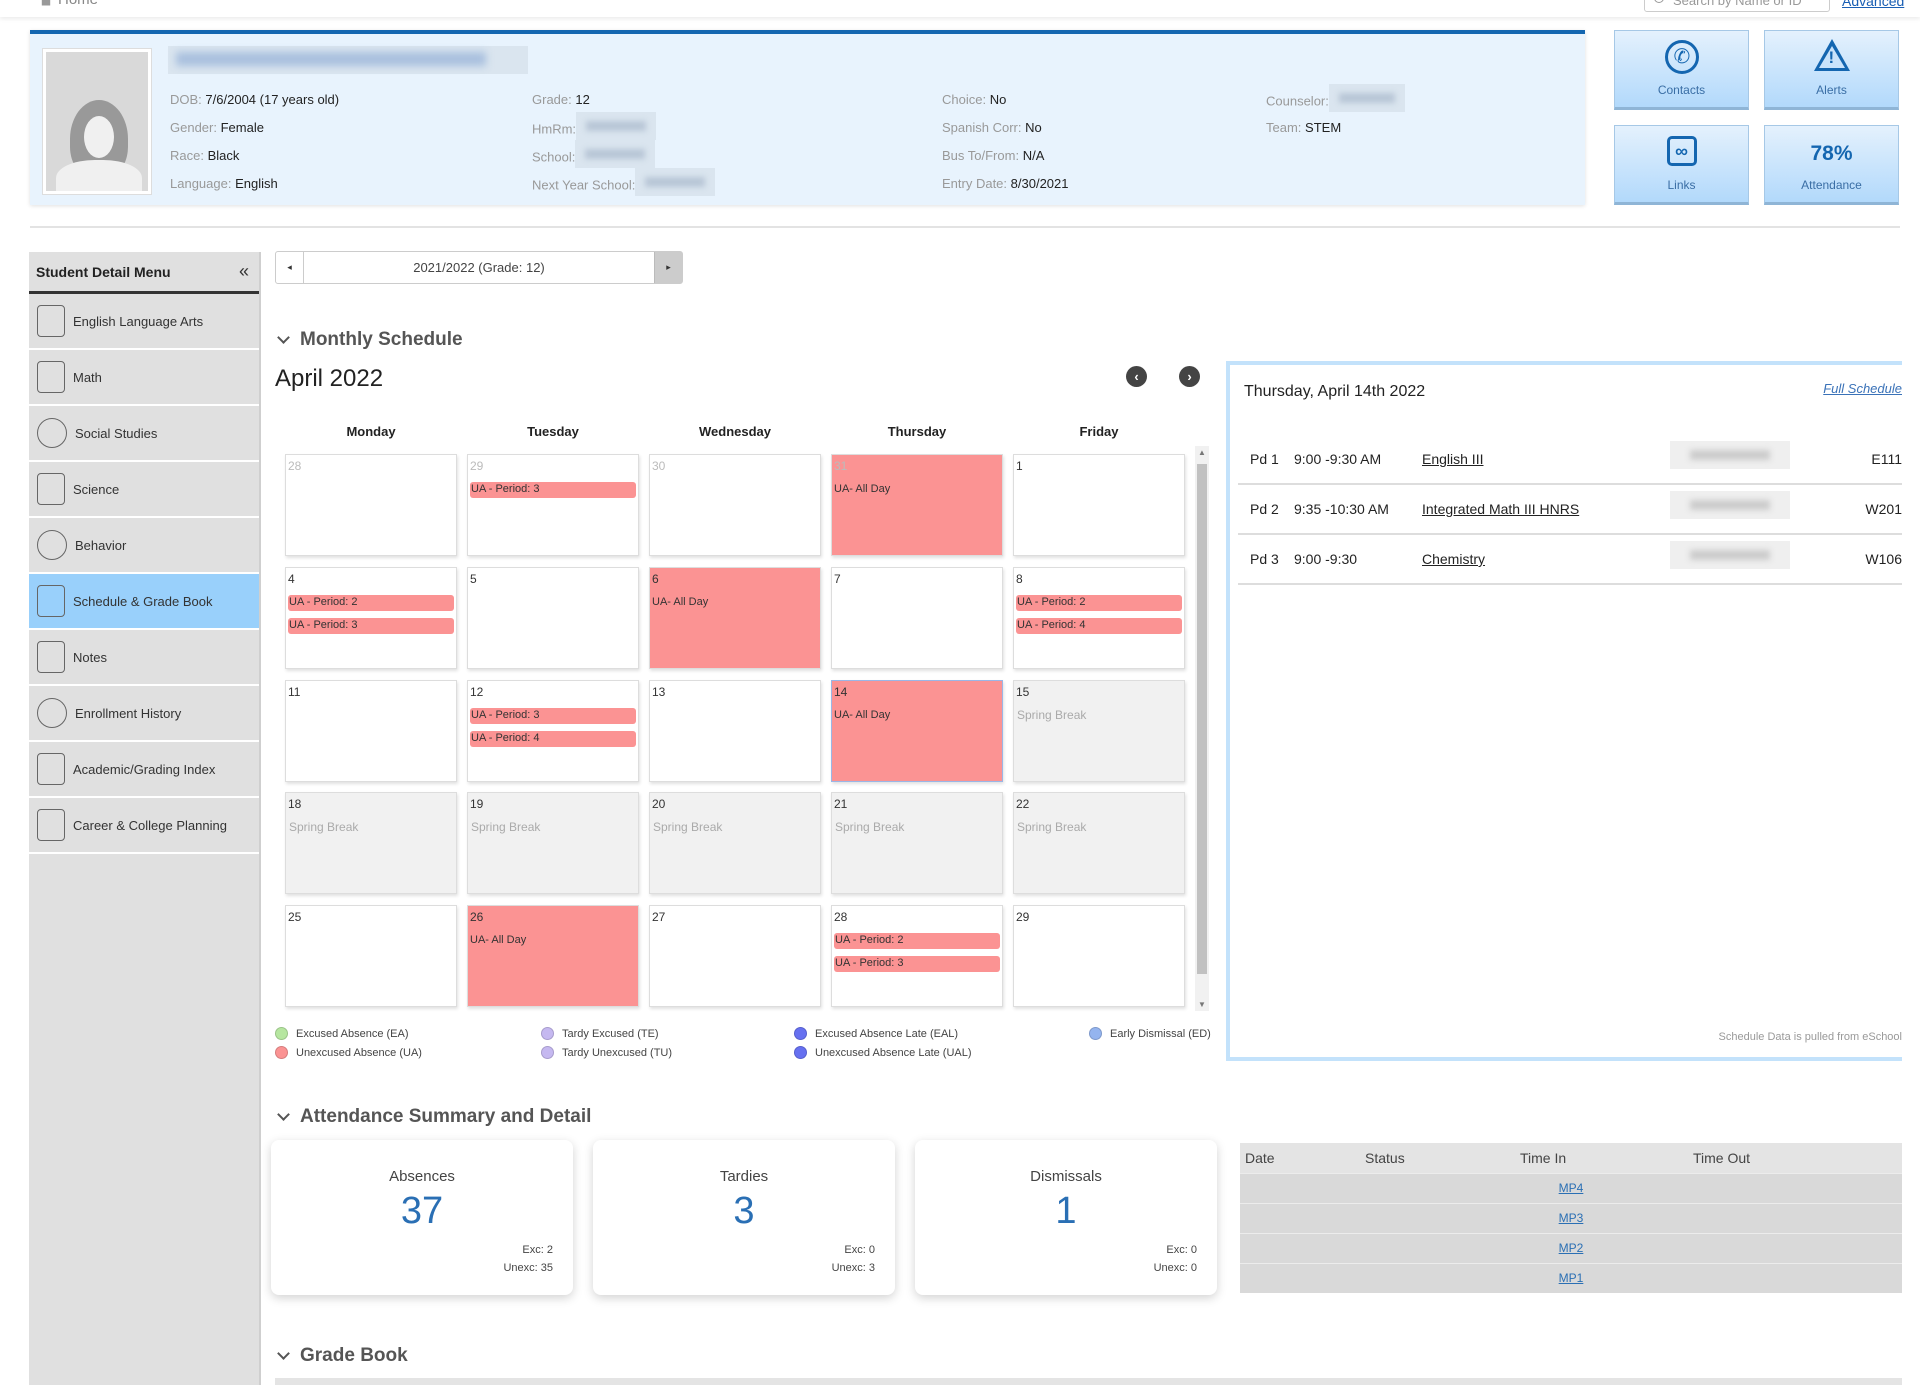 This screenshot has width=1920, height=1385. I want to click on marking-period-link: MP3, so click(1571, 1218).